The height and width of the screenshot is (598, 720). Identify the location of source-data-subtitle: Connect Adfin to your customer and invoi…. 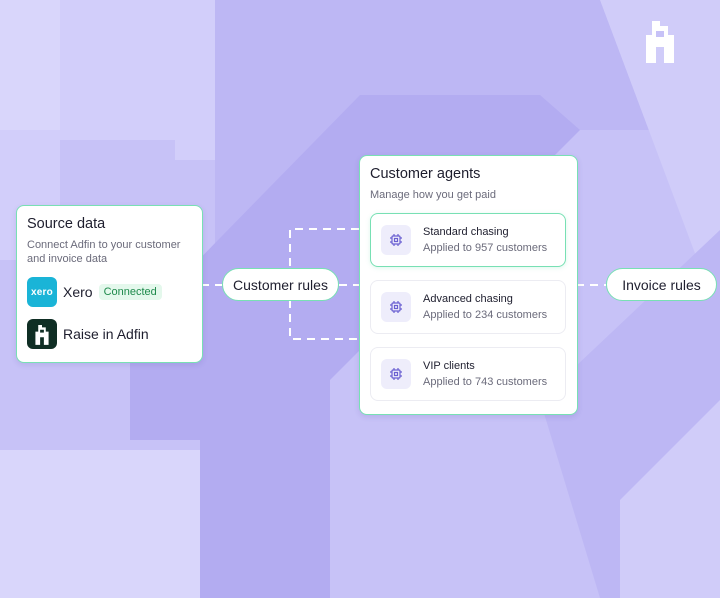
(104, 252).